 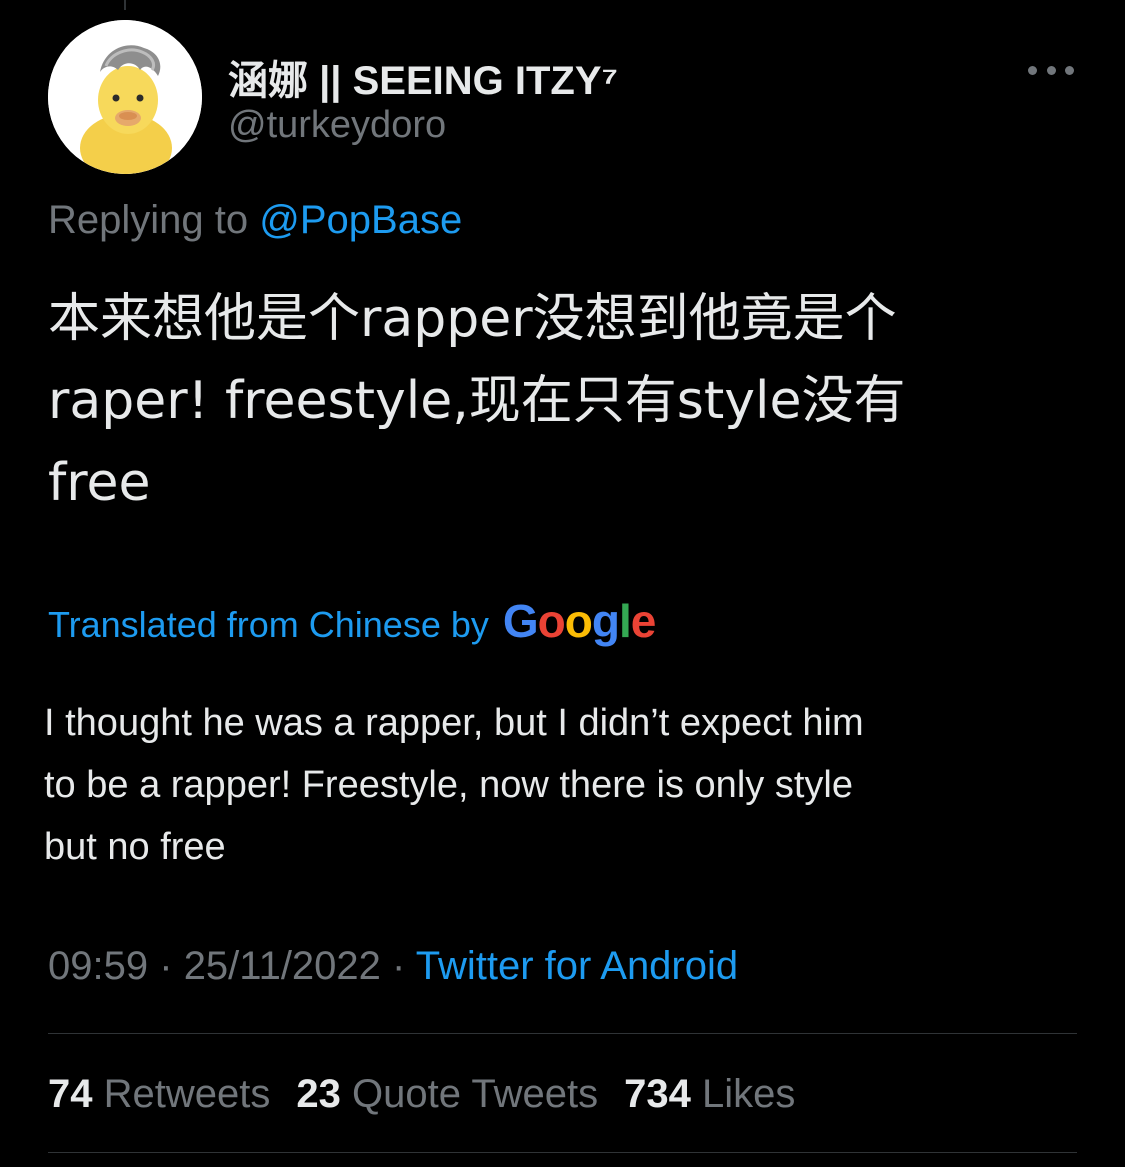 What do you see at coordinates (99, 483) in the screenshot?
I see `tweet-line: free` at bounding box center [99, 483].